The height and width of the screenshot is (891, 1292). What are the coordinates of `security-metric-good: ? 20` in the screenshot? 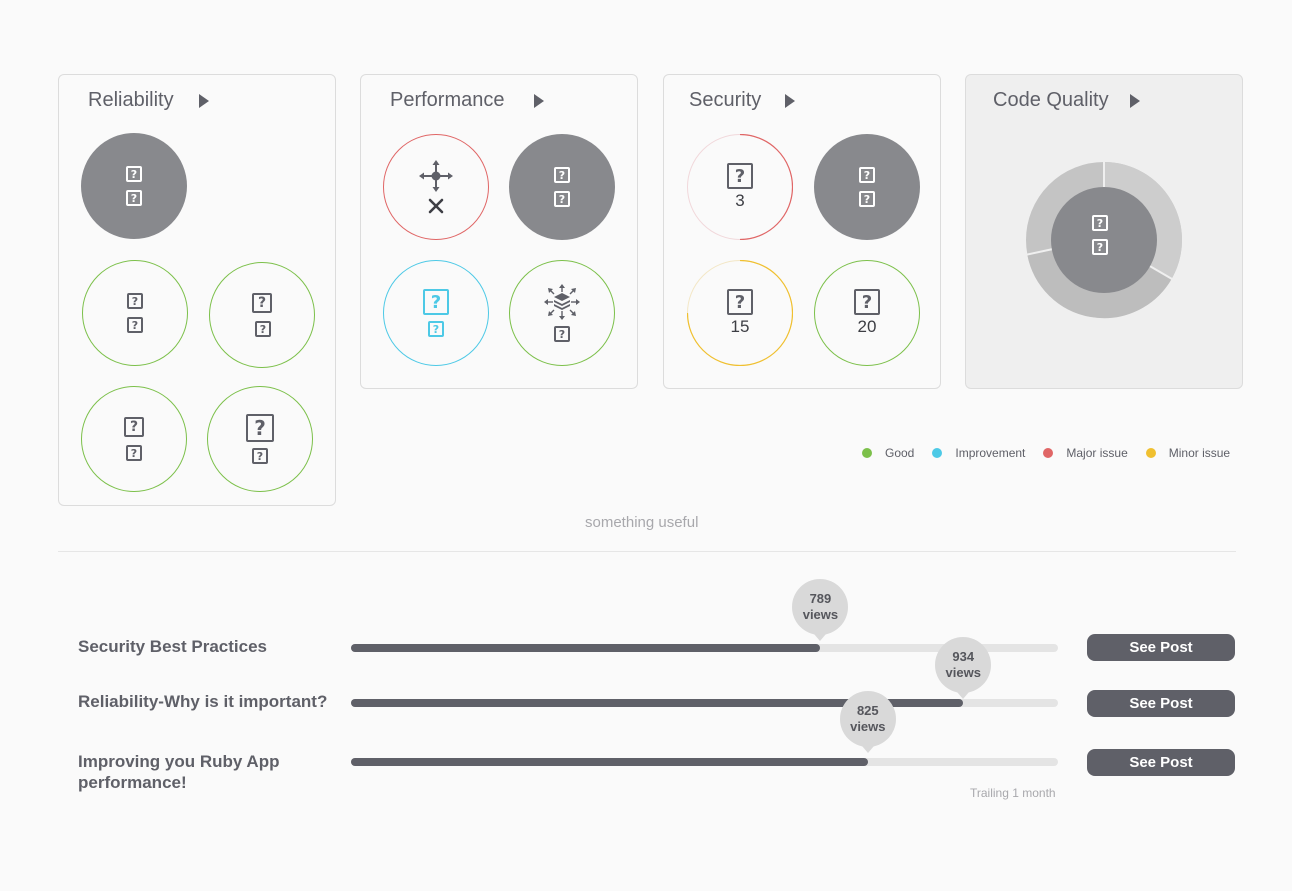 It's located at (867, 313).